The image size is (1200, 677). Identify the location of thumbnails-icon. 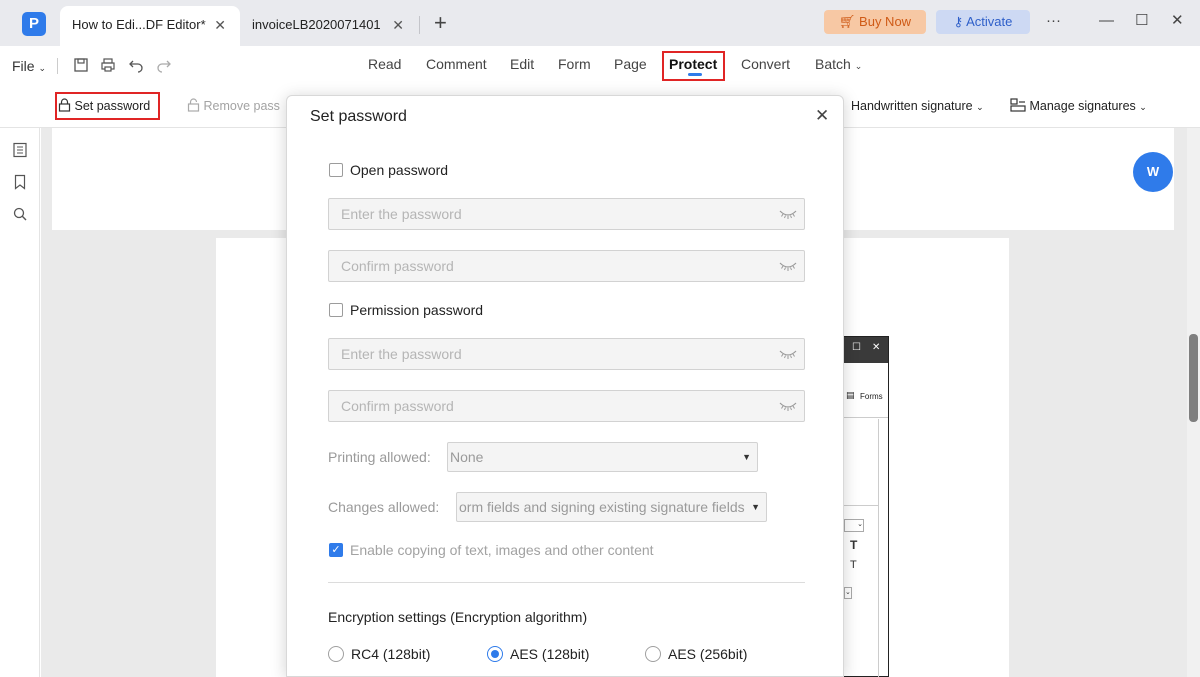
(20, 150).